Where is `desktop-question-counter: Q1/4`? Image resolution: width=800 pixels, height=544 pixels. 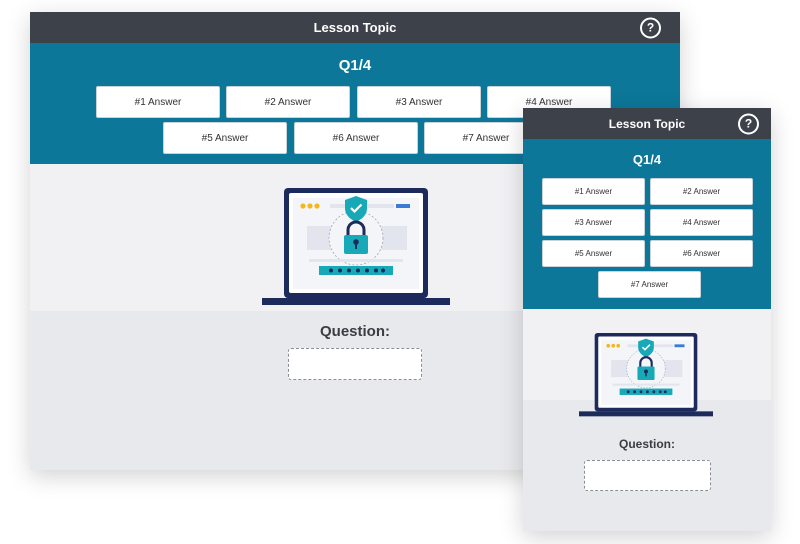 desktop-question-counter: Q1/4 is located at coordinates (355, 65).